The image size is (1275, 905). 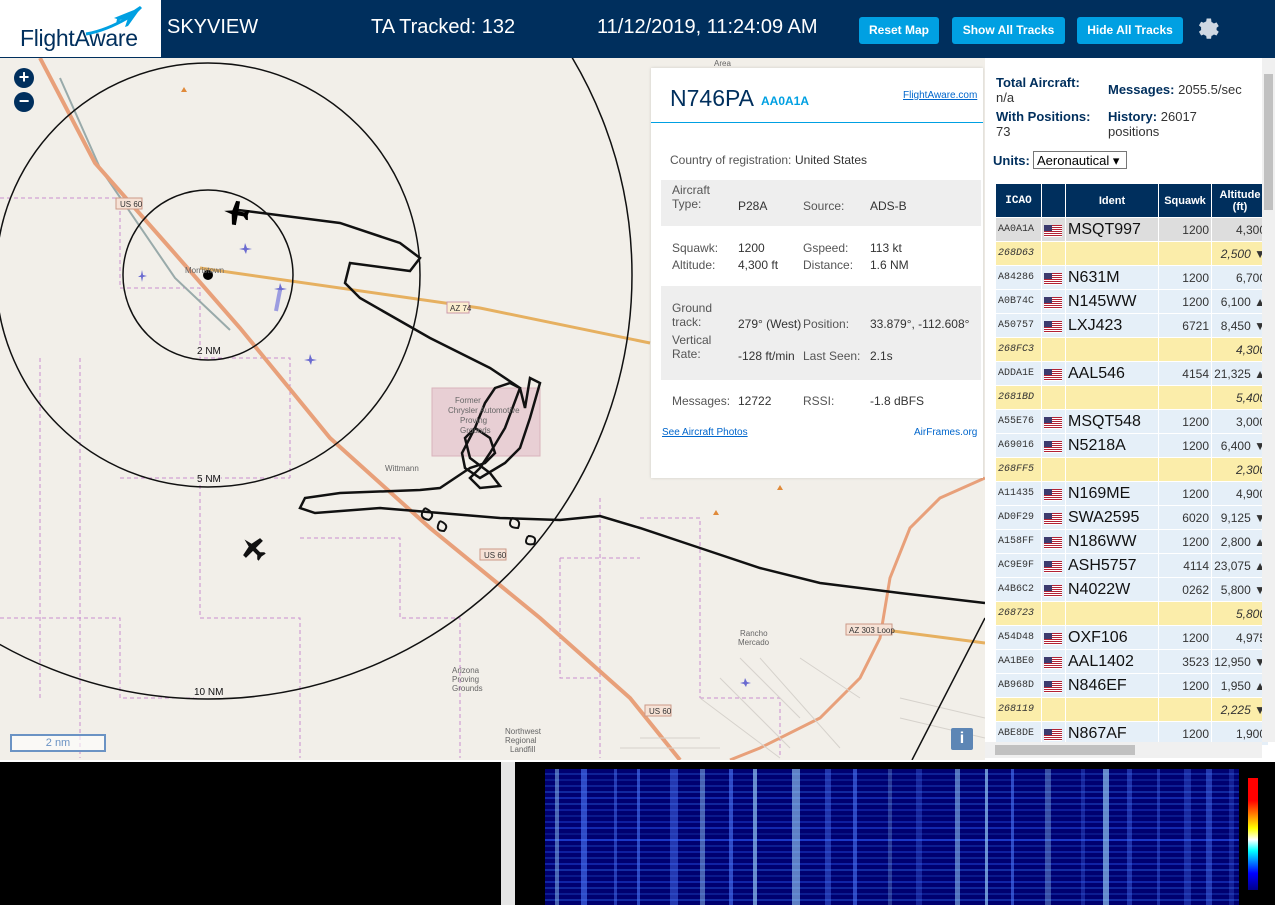 What do you see at coordinates (945, 432) in the screenshot?
I see `airframes-link: AirFrames.org` at bounding box center [945, 432].